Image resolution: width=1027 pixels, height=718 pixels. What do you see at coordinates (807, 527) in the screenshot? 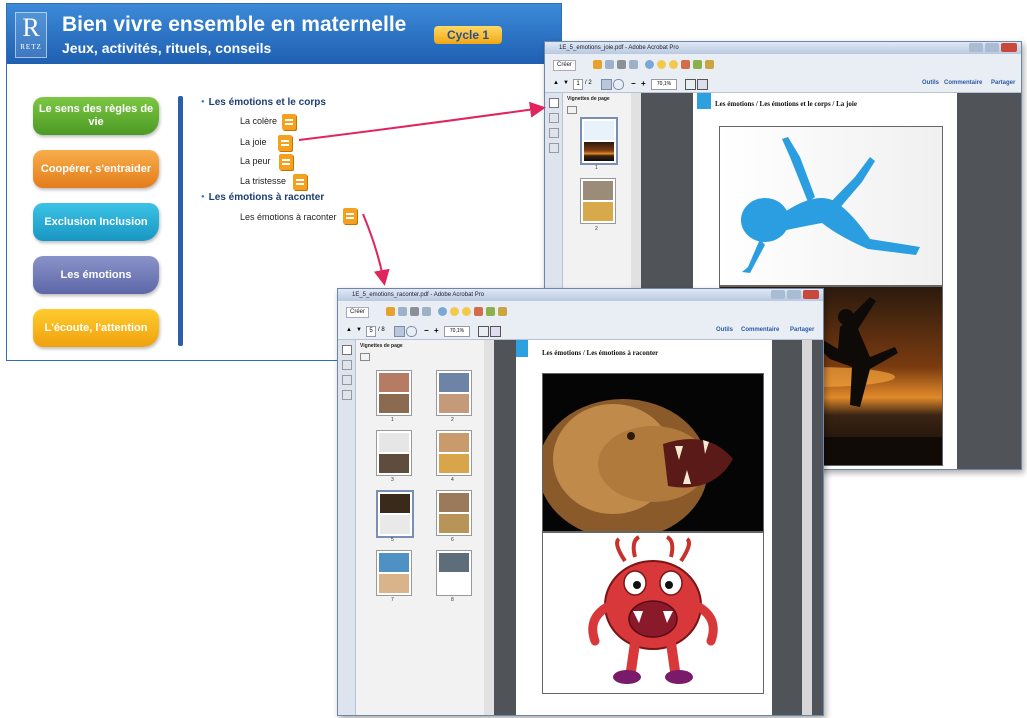
I see `vertical-scrollbar` at bounding box center [807, 527].